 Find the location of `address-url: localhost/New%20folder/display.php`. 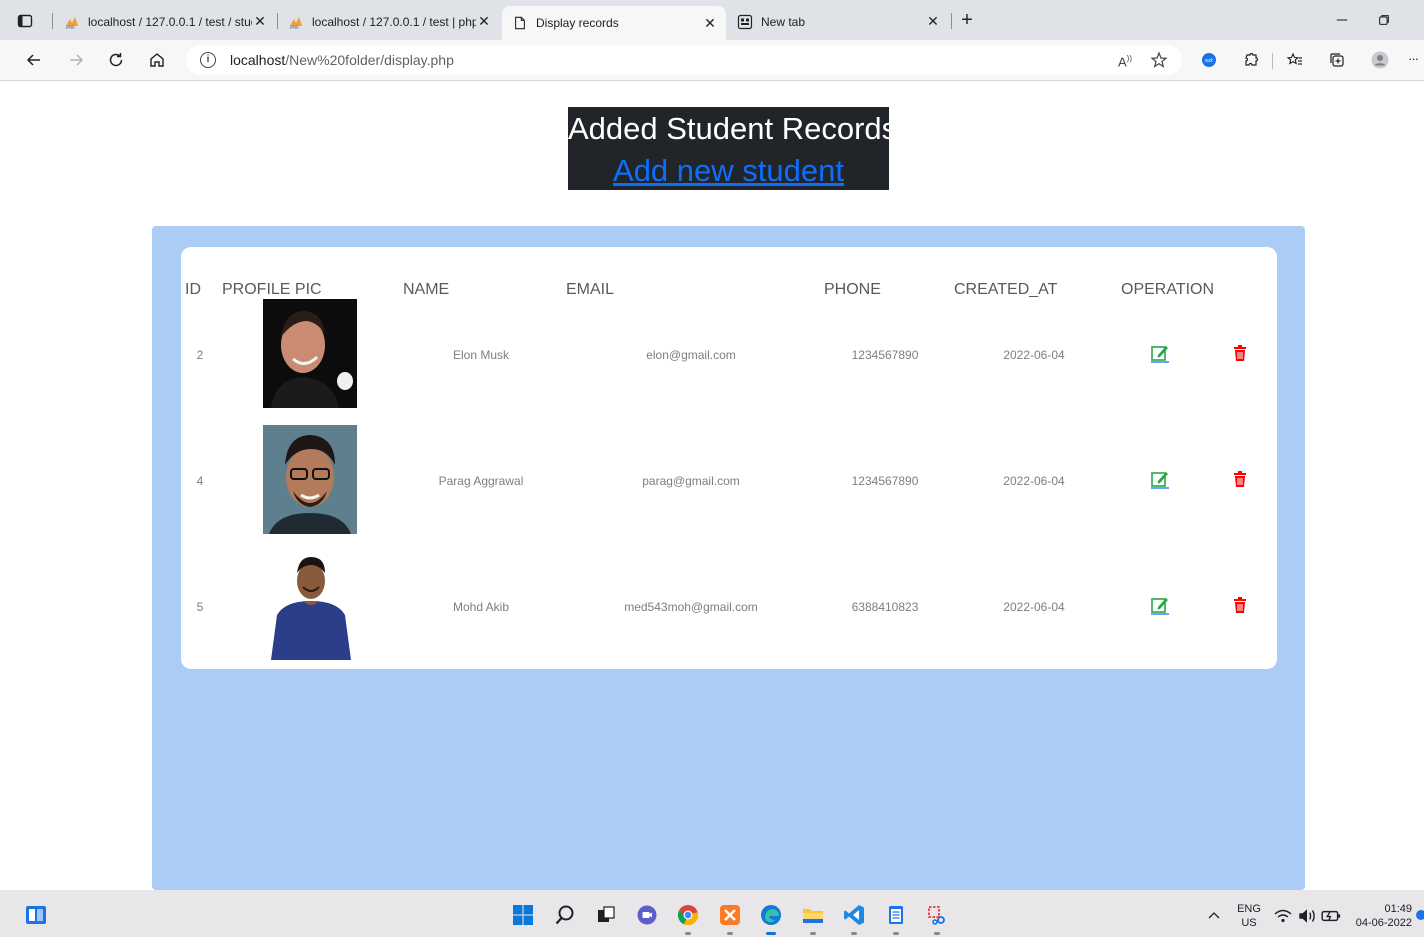

address-url: localhost/New%20folder/display.php is located at coordinates (342, 60).